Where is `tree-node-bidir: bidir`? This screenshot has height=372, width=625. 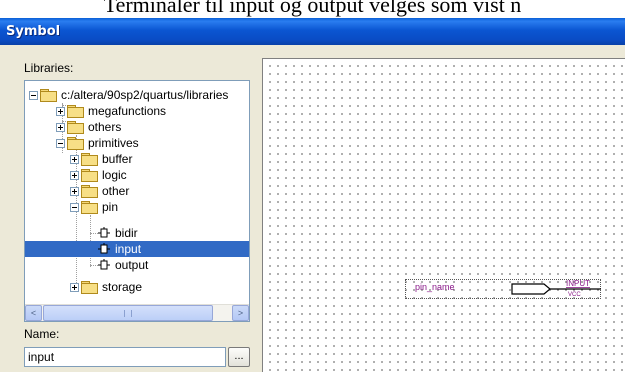
tree-node-bidir: bidir is located at coordinates (119, 233).